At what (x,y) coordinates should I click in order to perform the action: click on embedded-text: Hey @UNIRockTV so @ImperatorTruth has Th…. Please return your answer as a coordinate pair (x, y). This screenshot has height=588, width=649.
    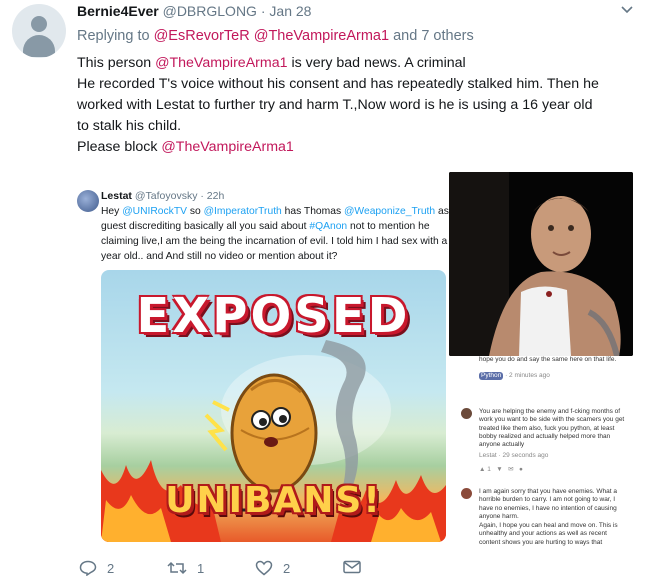
    Looking at the image, I should click on (279, 234).